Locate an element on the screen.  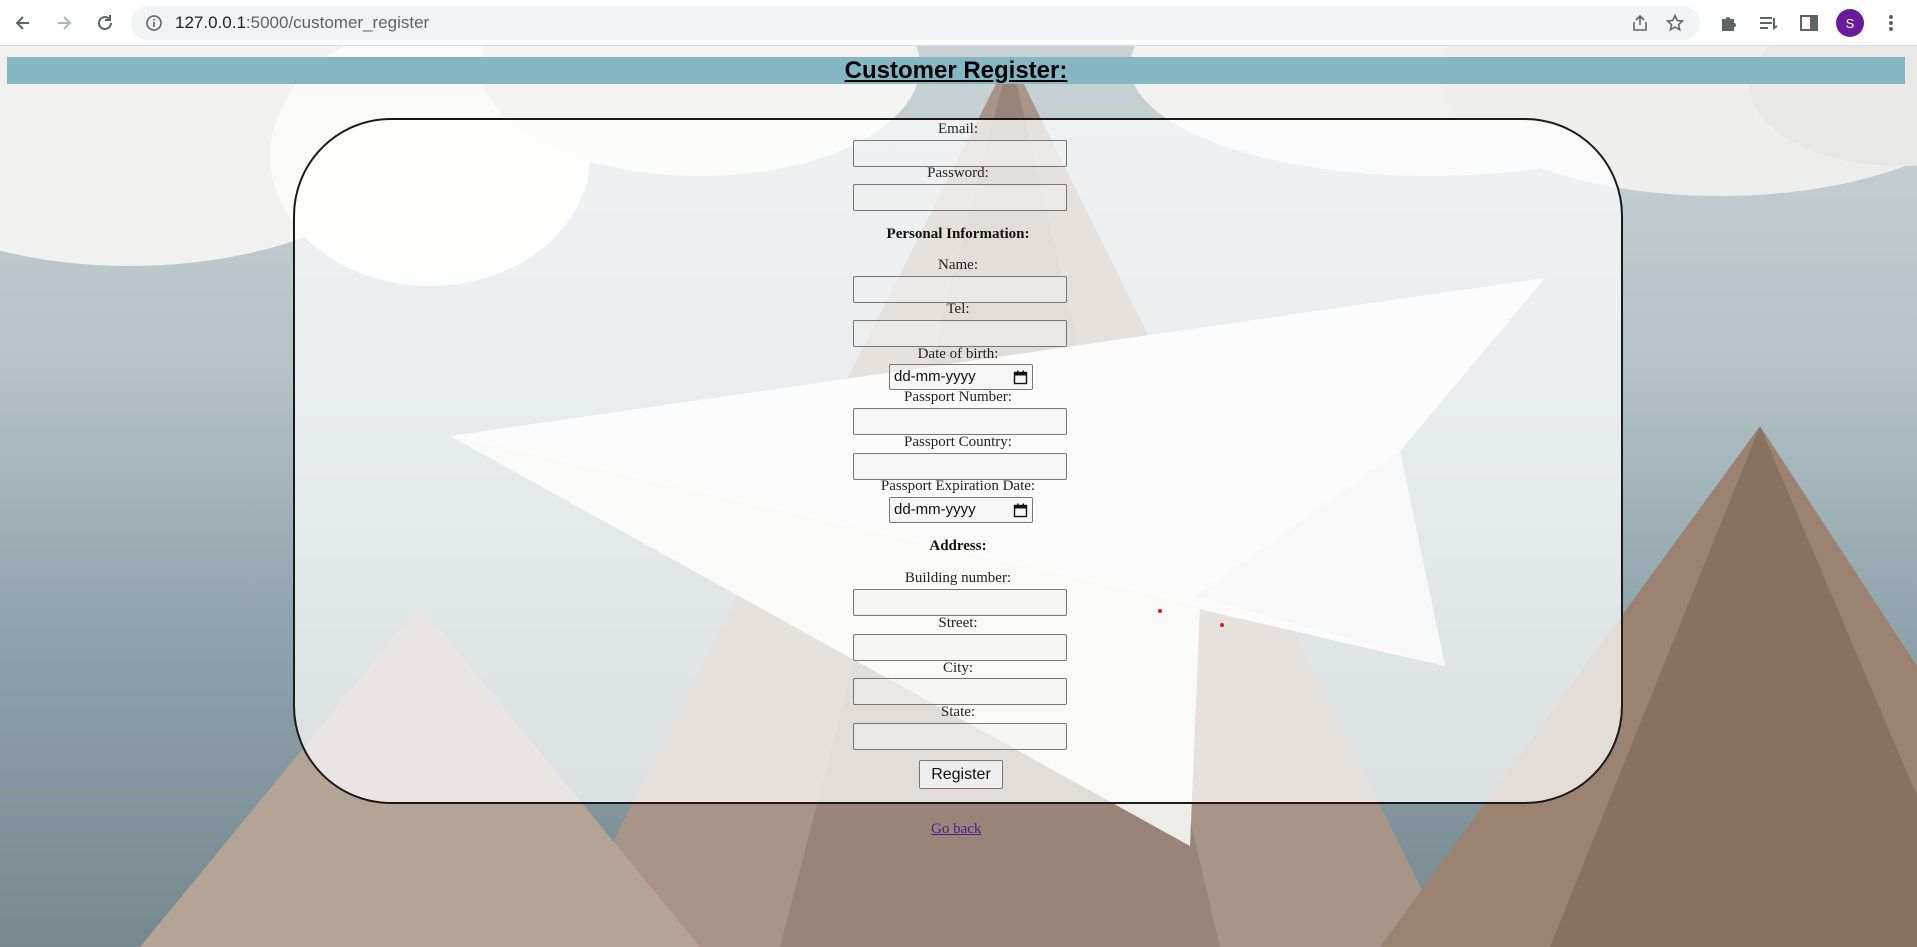
address-bar: 127.0.0.1:5000/customer_register is located at coordinates (915, 23).